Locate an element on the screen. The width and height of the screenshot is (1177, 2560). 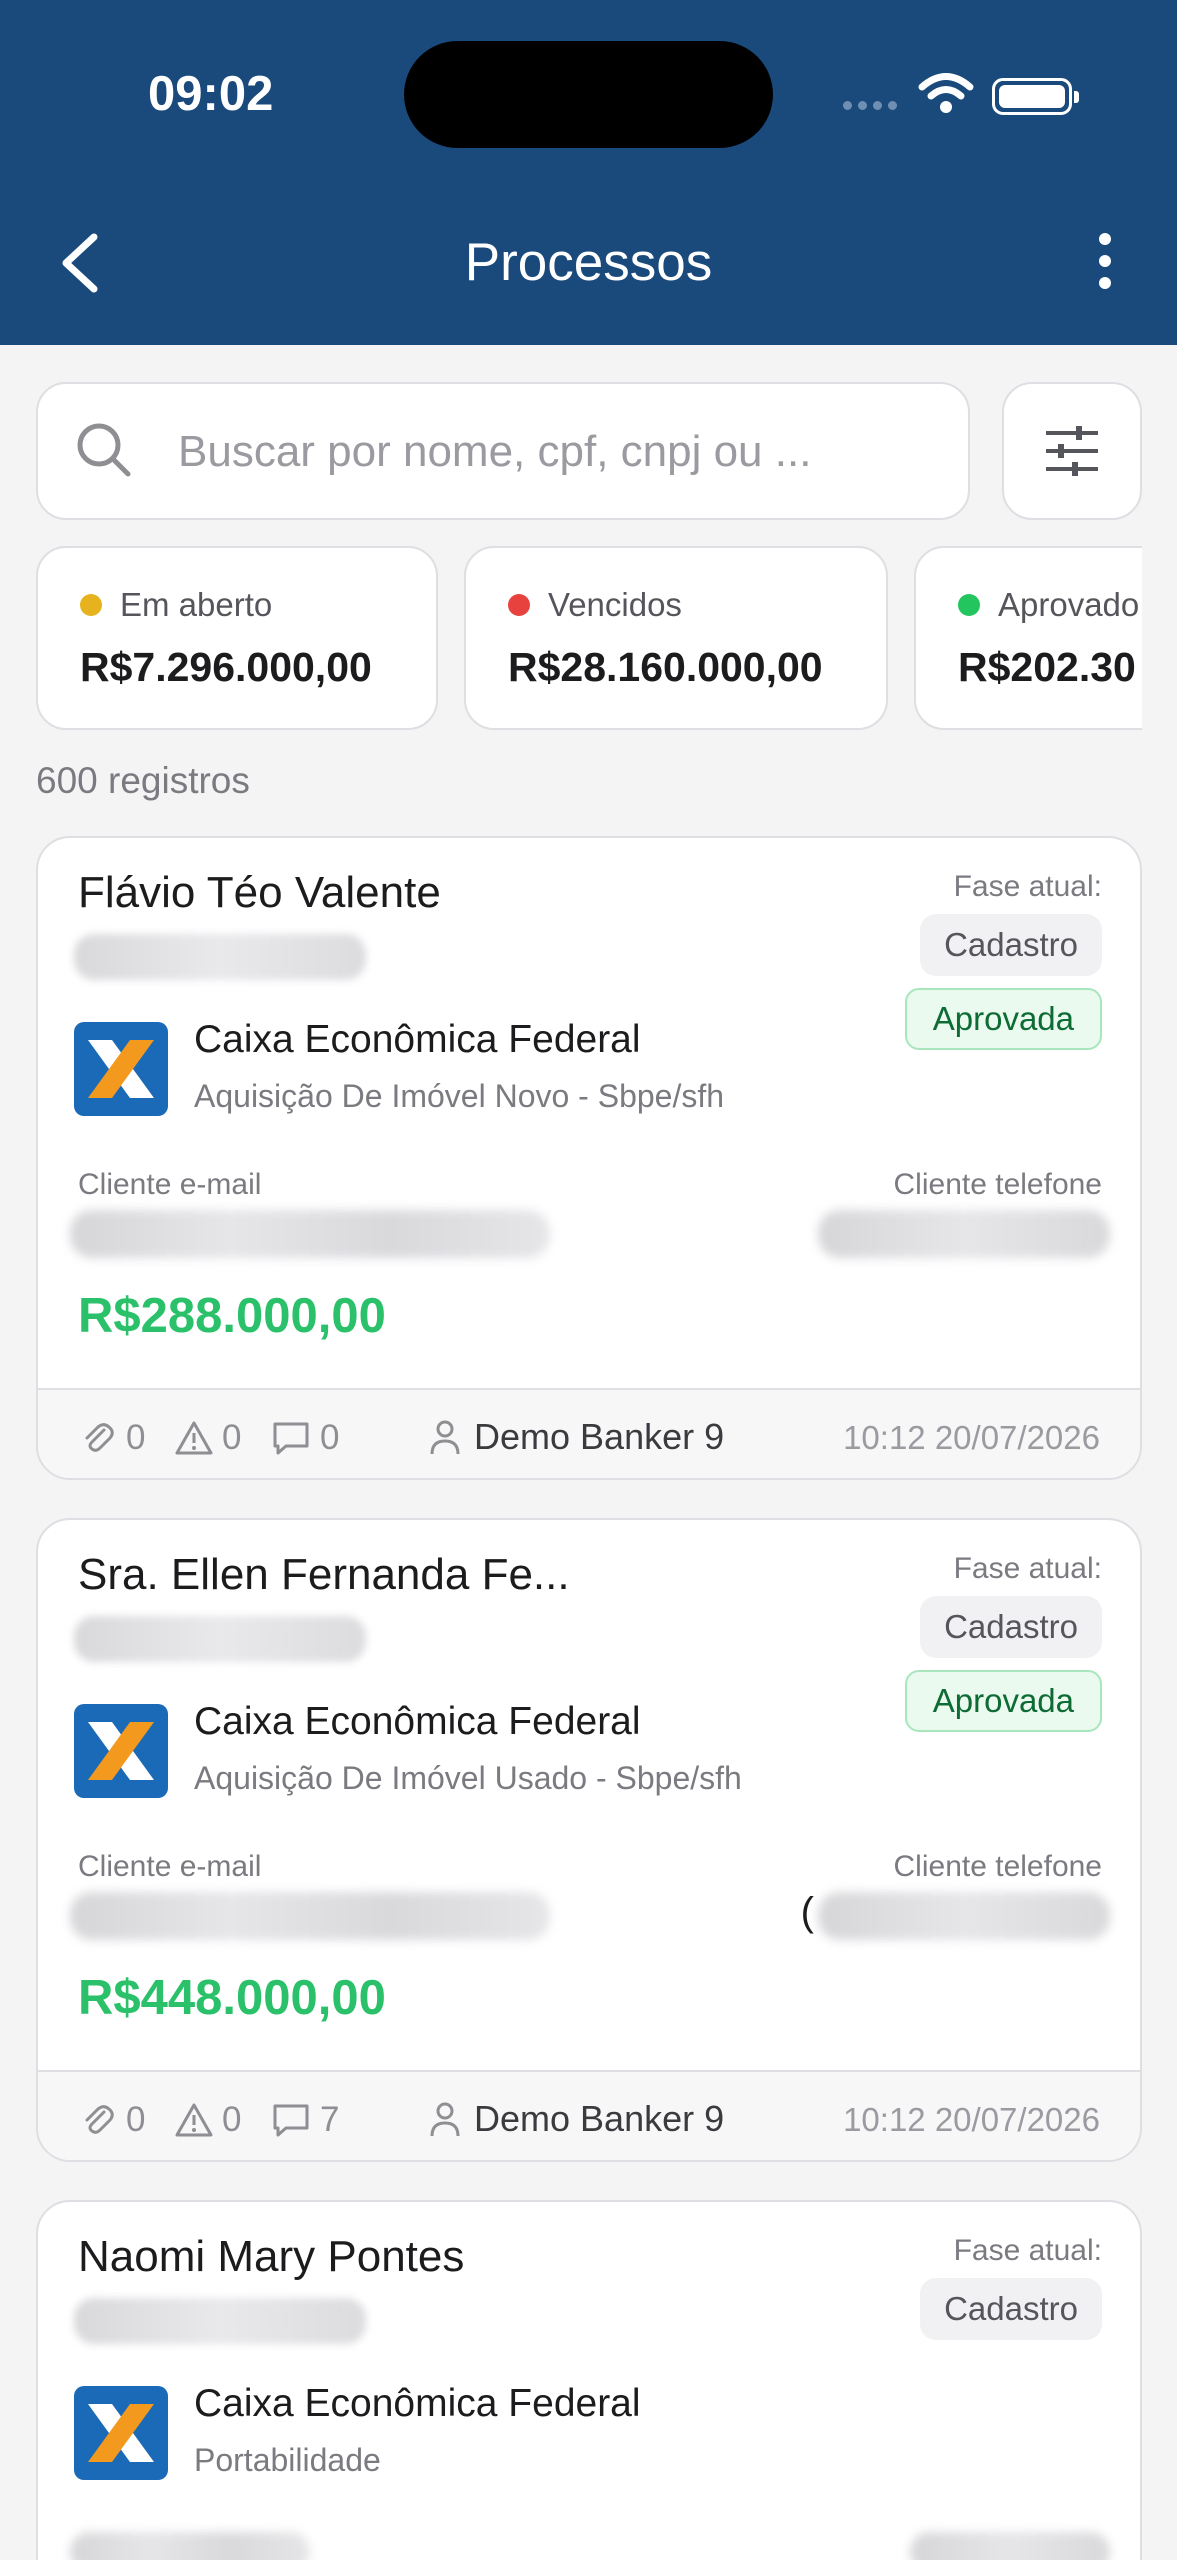
client-name: Flávio Téo Valente is located at coordinates (259, 892).